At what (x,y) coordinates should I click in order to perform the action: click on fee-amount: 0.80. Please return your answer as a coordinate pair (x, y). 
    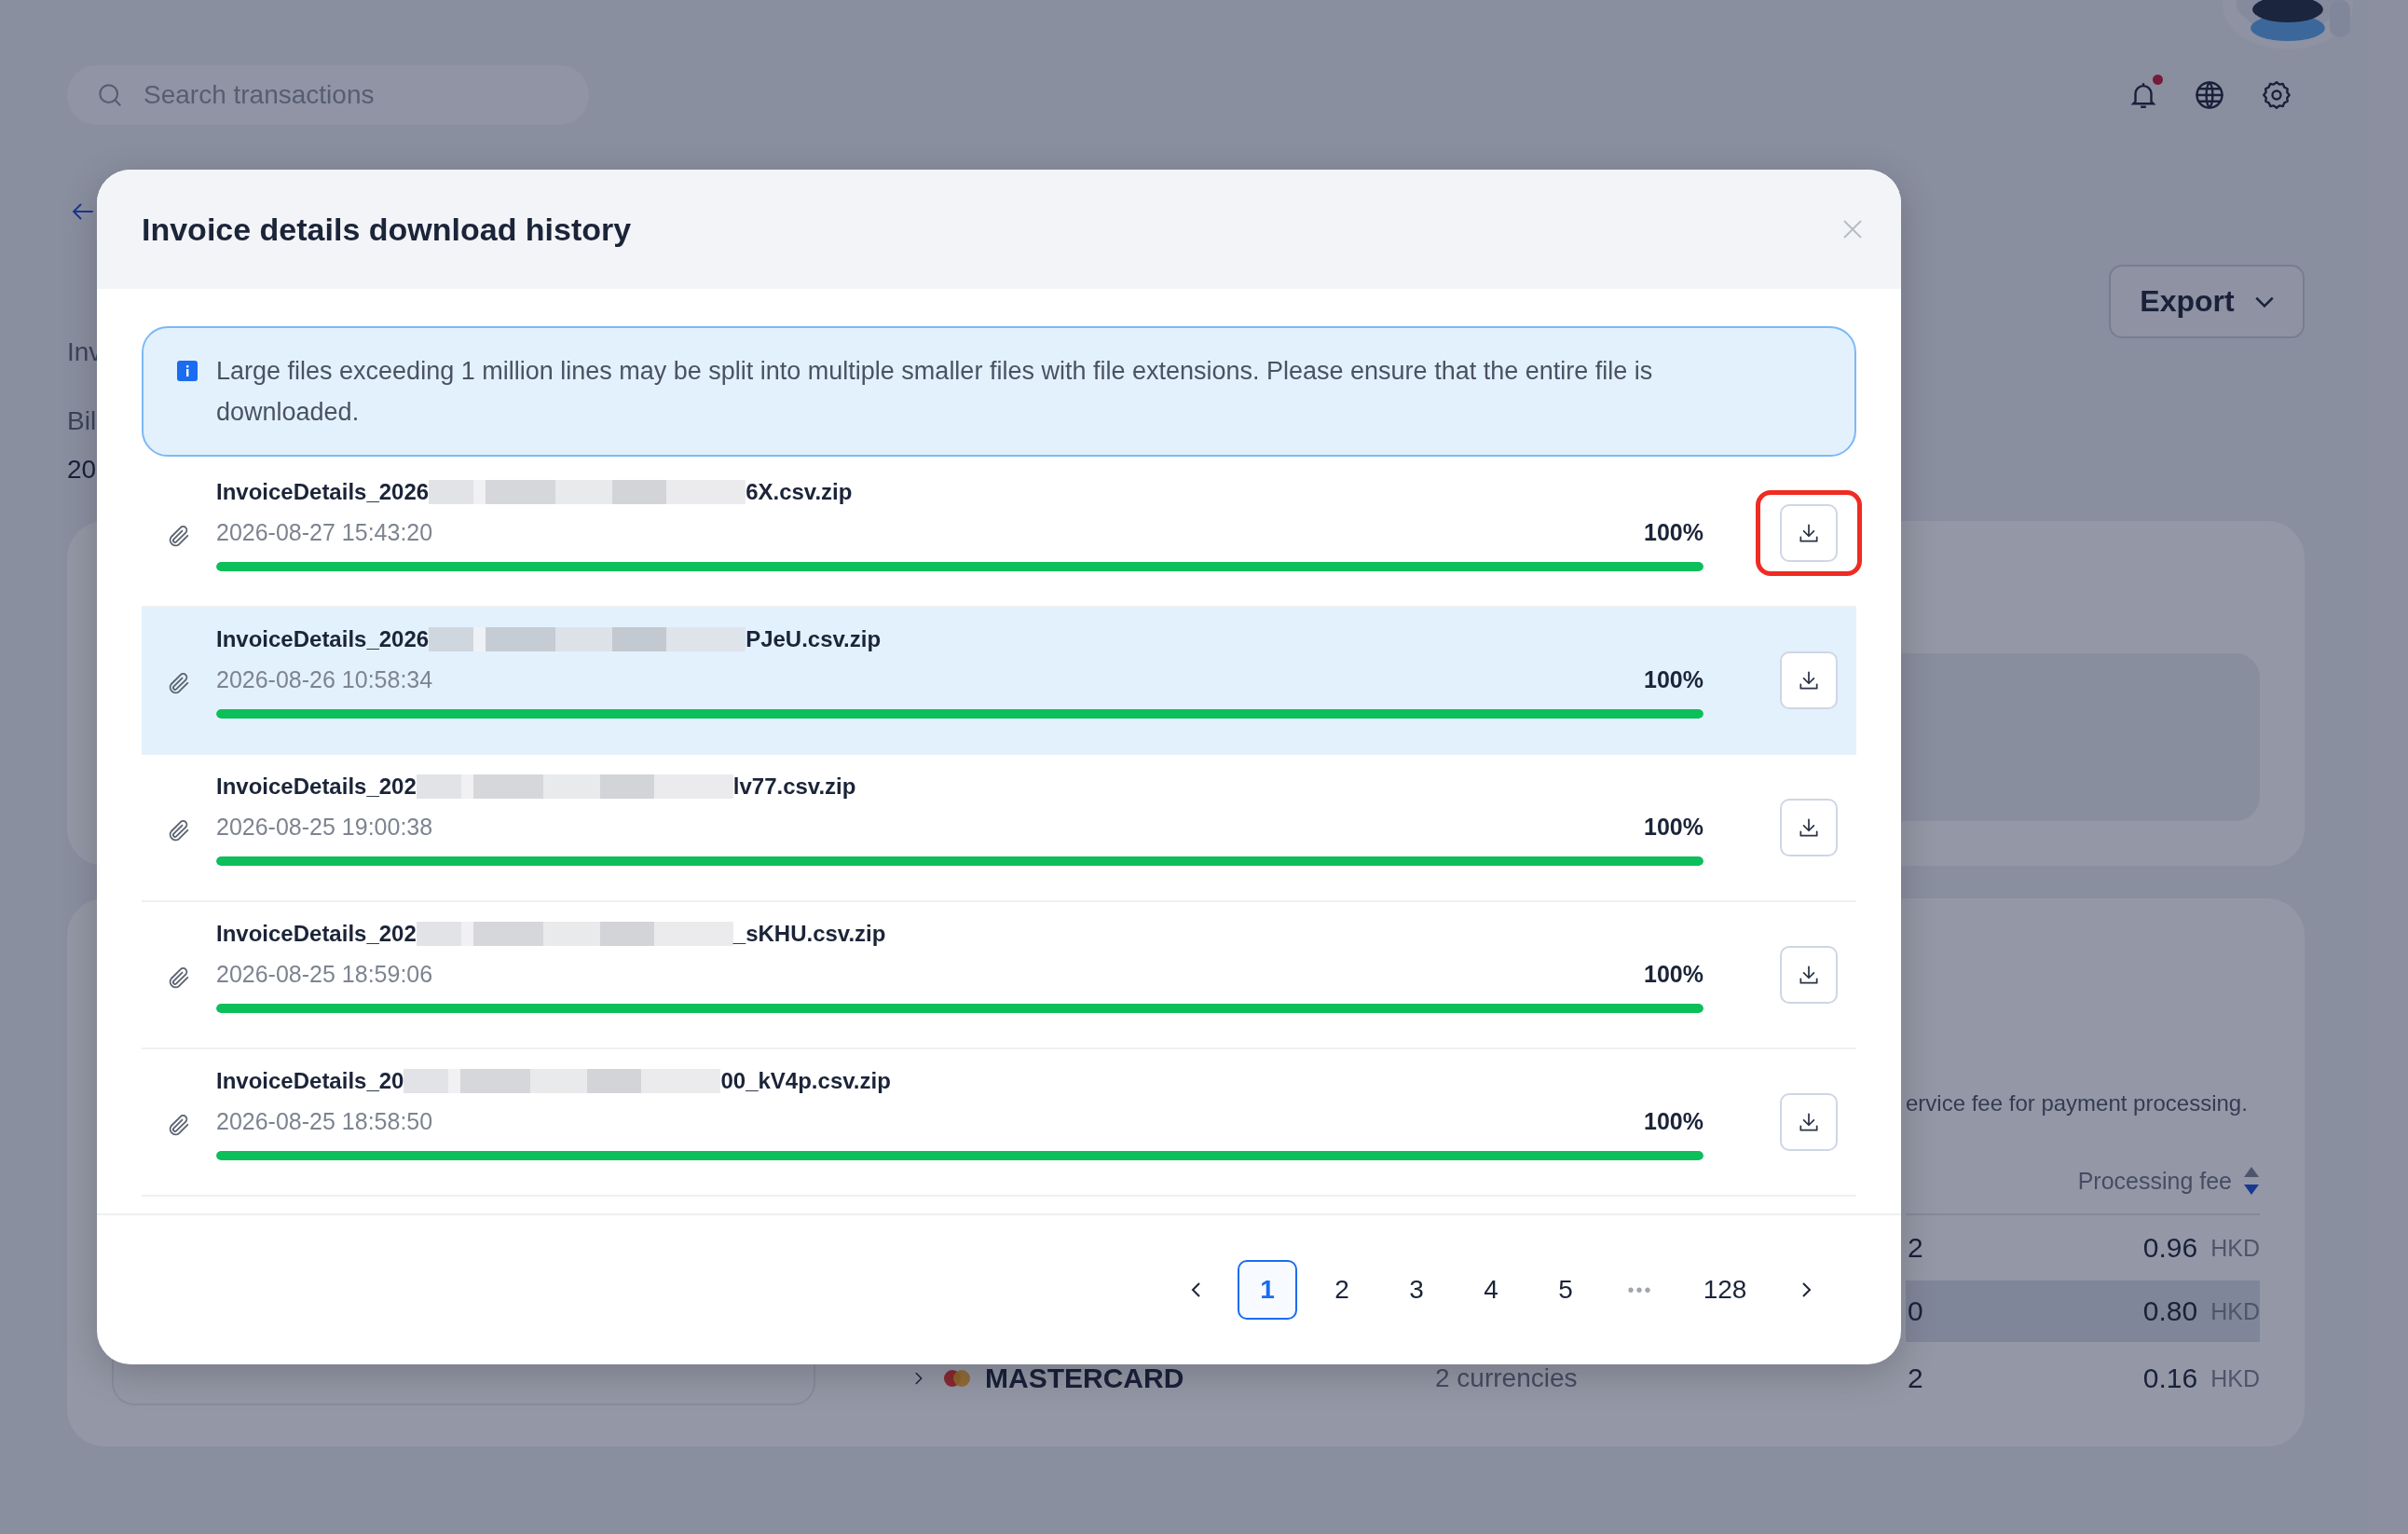
    Looking at the image, I should click on (2170, 1311).